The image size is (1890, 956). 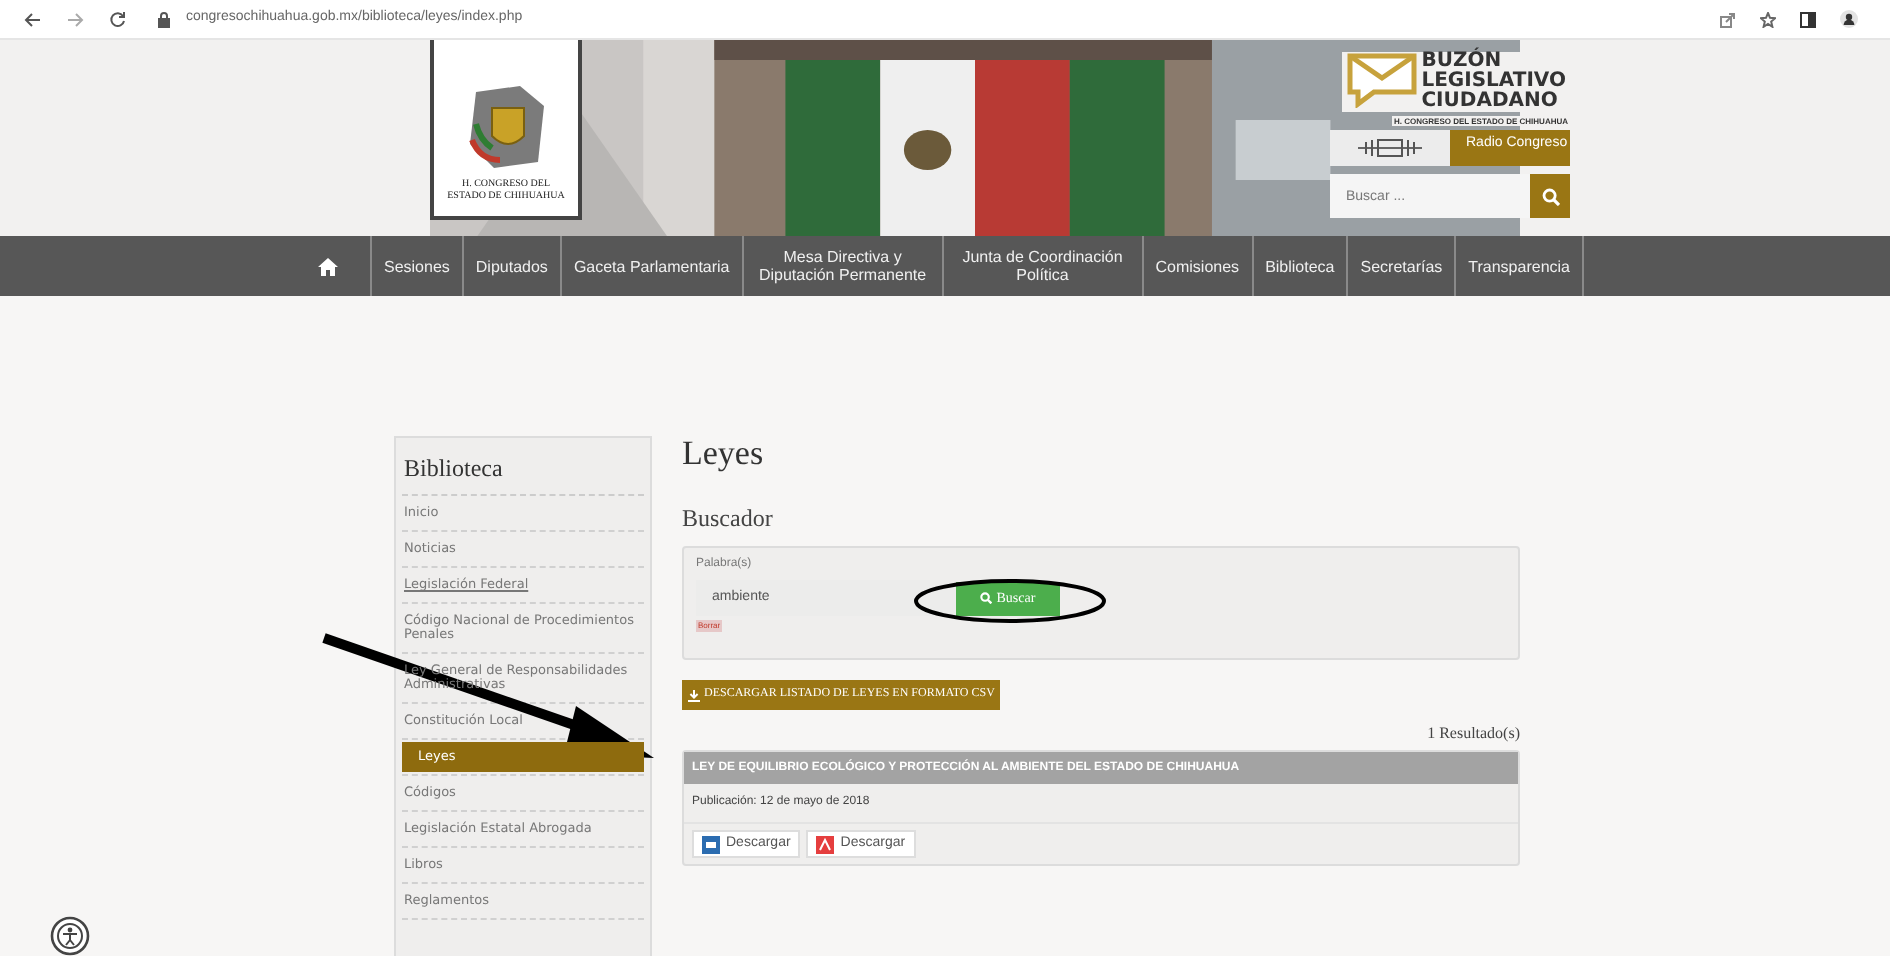 I want to click on side-panel-icon, so click(x=1808, y=19).